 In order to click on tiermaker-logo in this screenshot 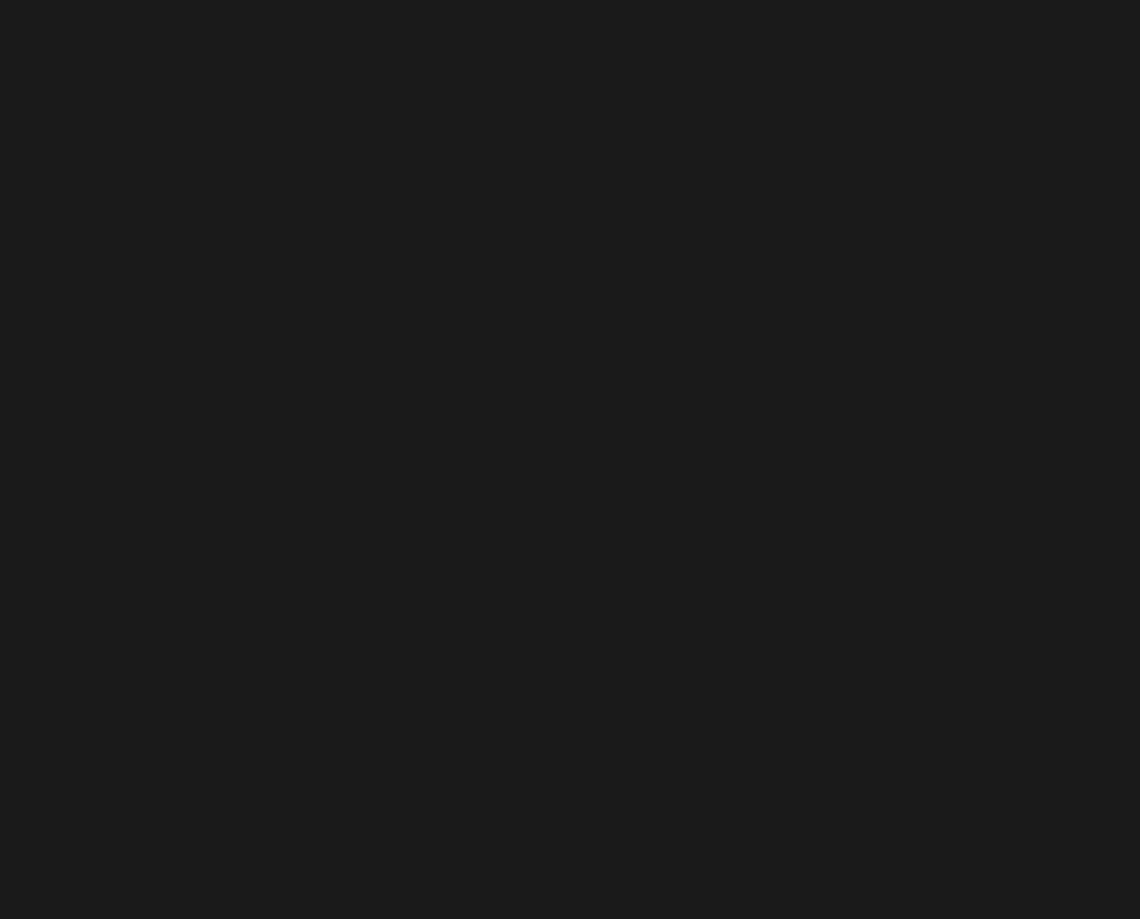, I will do `click(913, 46)`.